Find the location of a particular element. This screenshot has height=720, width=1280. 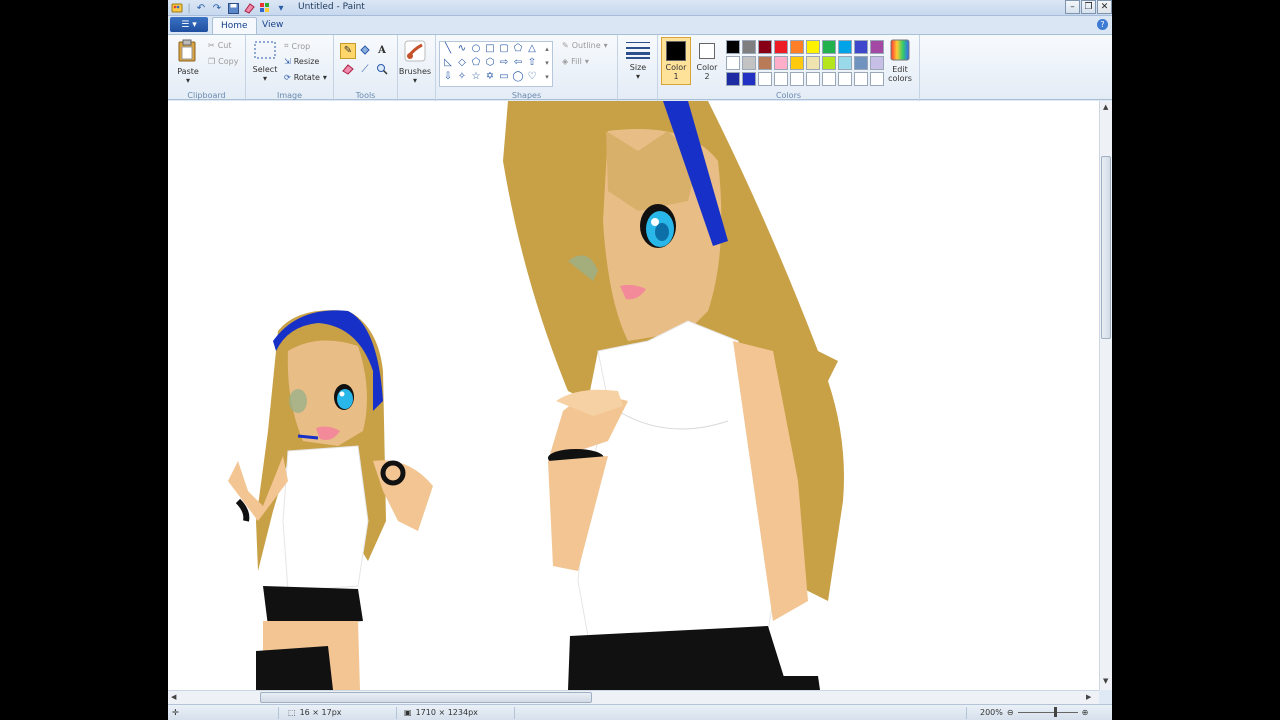

save-icon is located at coordinates (233, 8).